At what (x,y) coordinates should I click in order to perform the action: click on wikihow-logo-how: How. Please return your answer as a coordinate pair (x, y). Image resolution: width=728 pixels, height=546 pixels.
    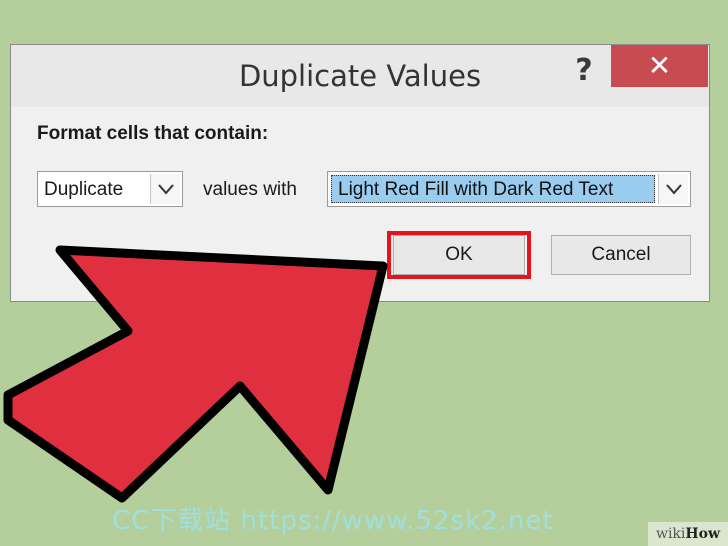
    Looking at the image, I should click on (703, 534).